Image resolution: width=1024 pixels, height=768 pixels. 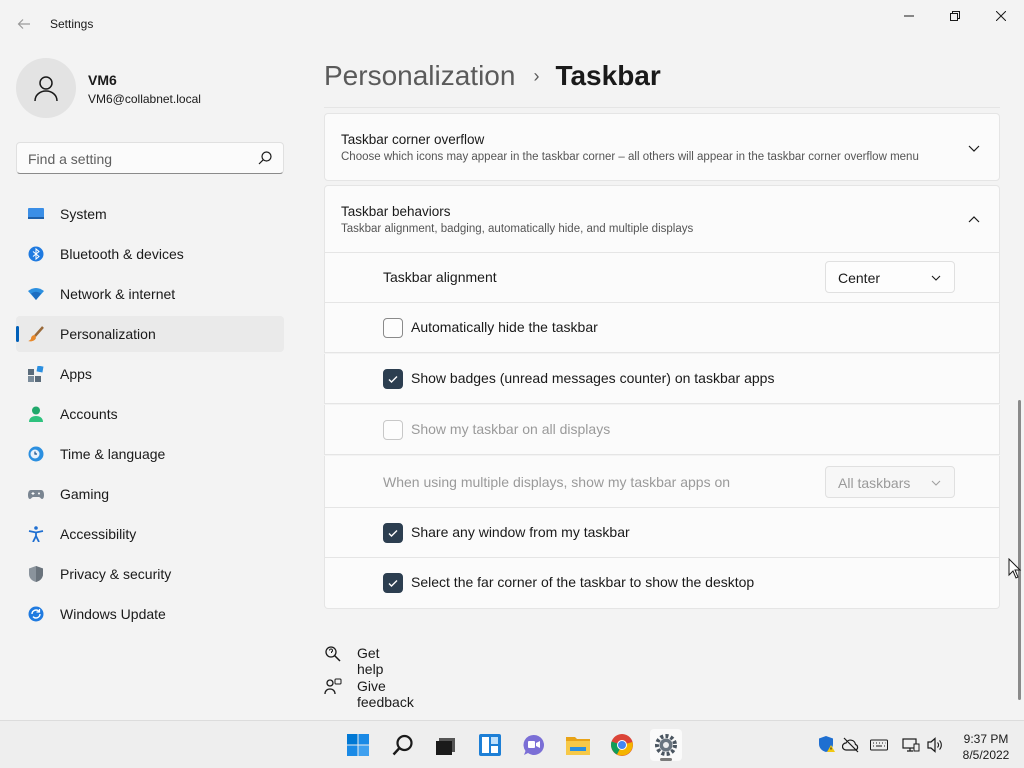 What do you see at coordinates (36, 494) in the screenshot?
I see `gaming-icon` at bounding box center [36, 494].